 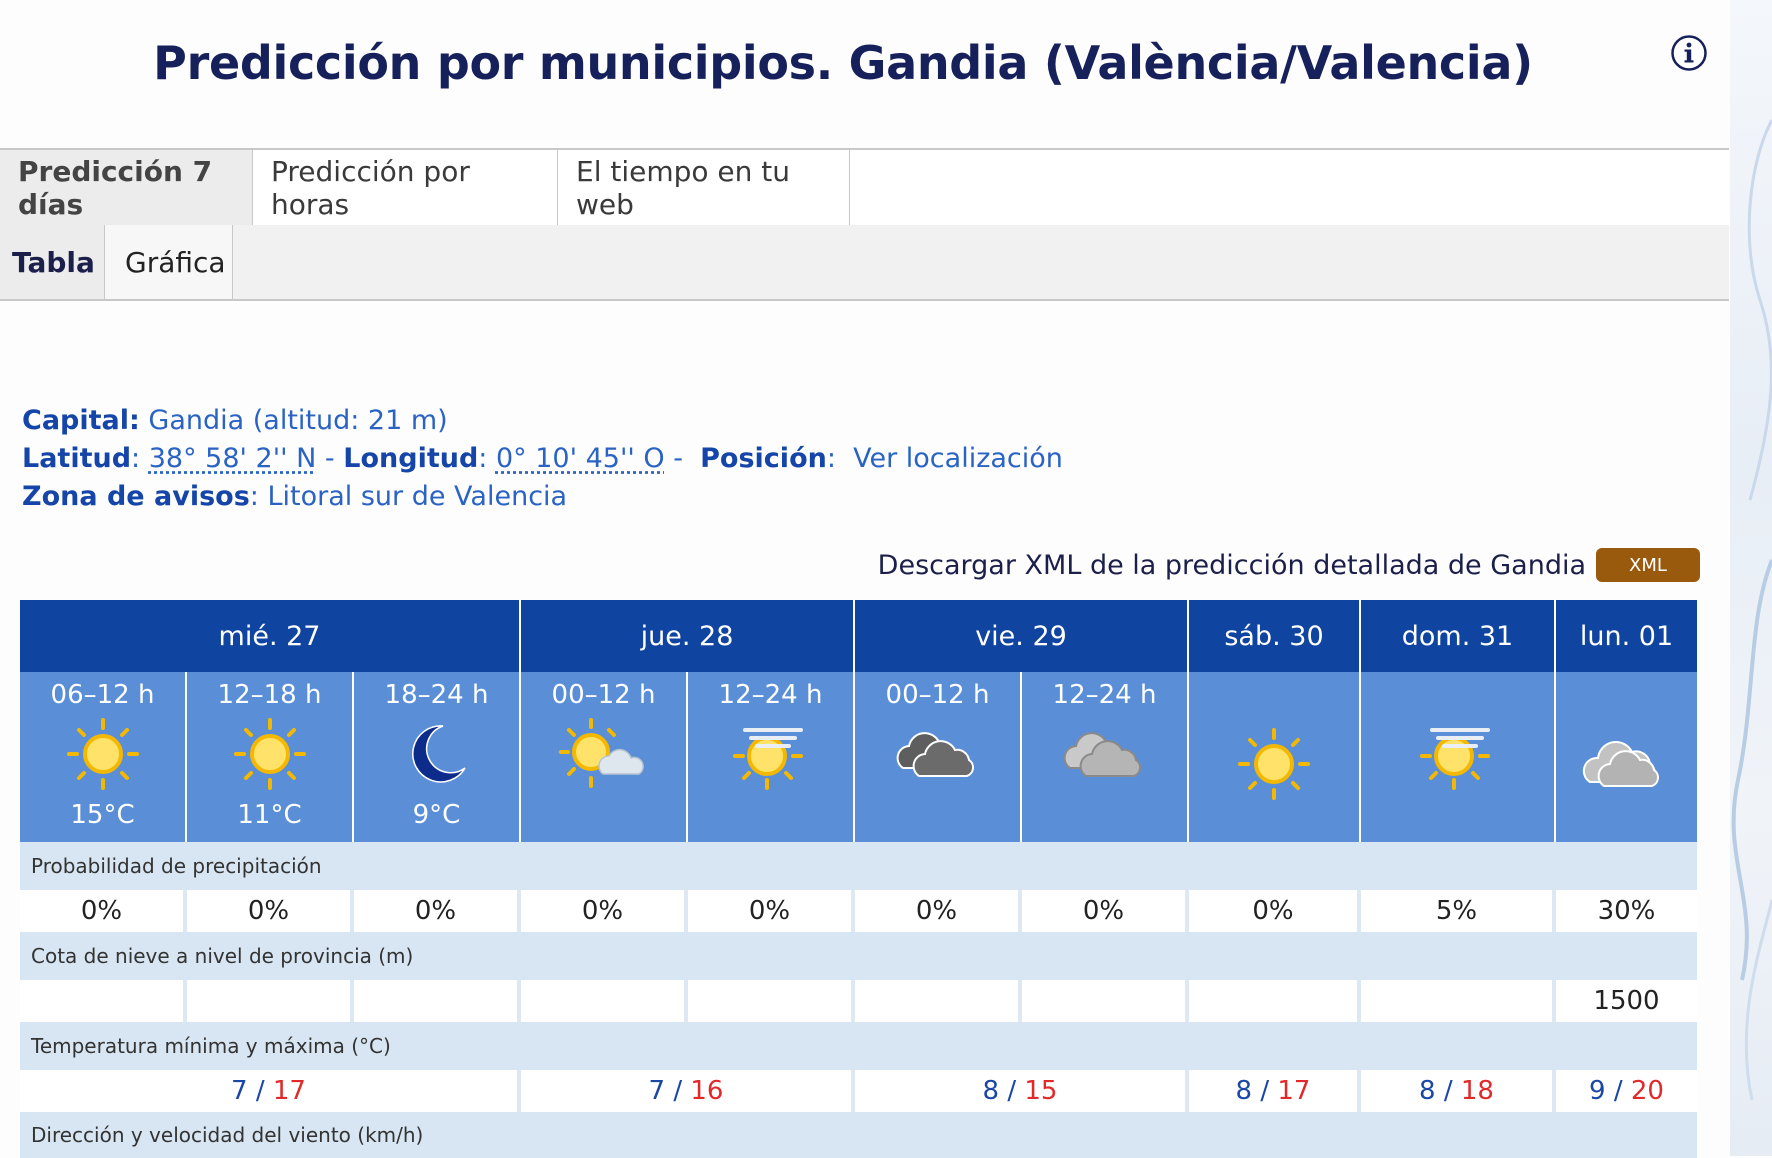 What do you see at coordinates (704, 187) in the screenshot?
I see `tab-el-tiempo-en-tu-web: El tiempo en tu web` at bounding box center [704, 187].